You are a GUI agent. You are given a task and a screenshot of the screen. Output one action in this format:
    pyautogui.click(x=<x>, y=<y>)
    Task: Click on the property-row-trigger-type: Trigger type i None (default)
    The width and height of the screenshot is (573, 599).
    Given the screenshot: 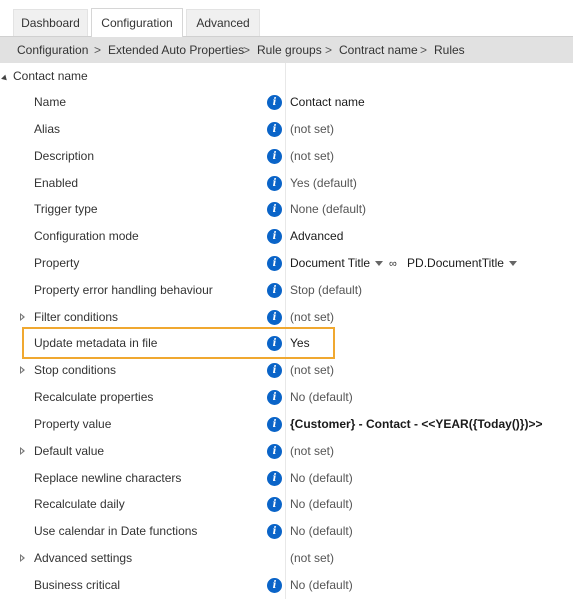 What is the action you would take?
    pyautogui.click(x=286, y=209)
    